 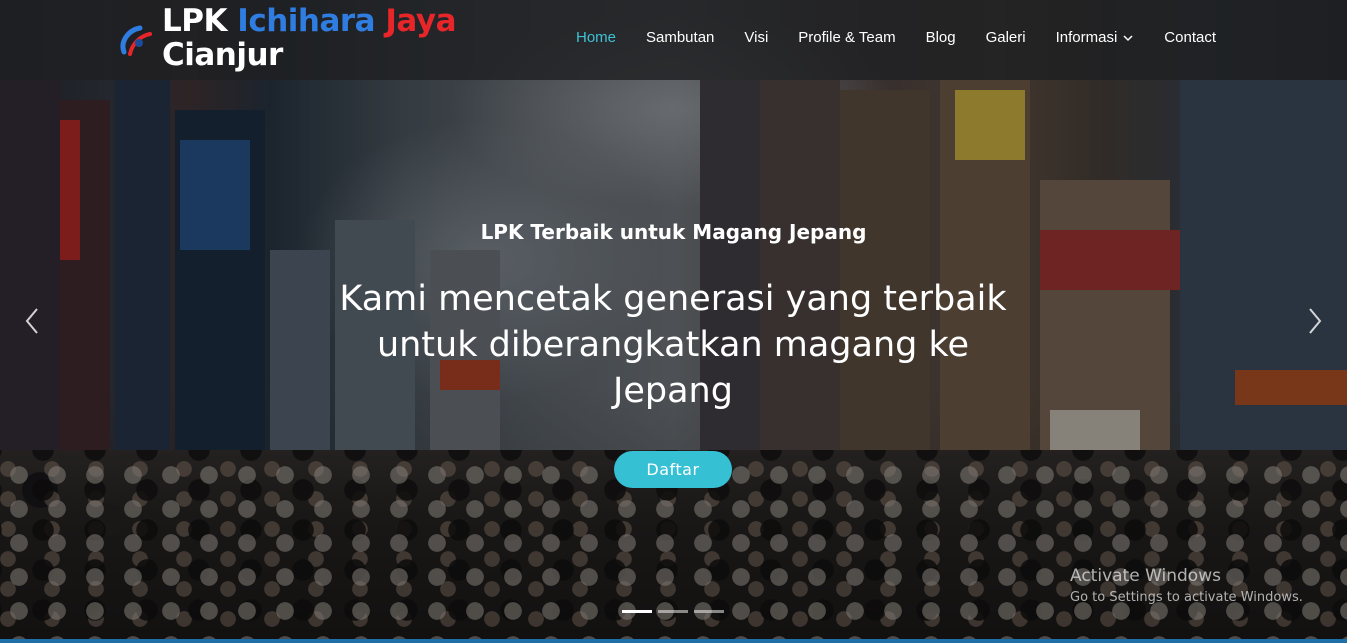 I want to click on hero-kicker: LPK Terbaik untuk Magang Jepang, so click(x=673, y=232).